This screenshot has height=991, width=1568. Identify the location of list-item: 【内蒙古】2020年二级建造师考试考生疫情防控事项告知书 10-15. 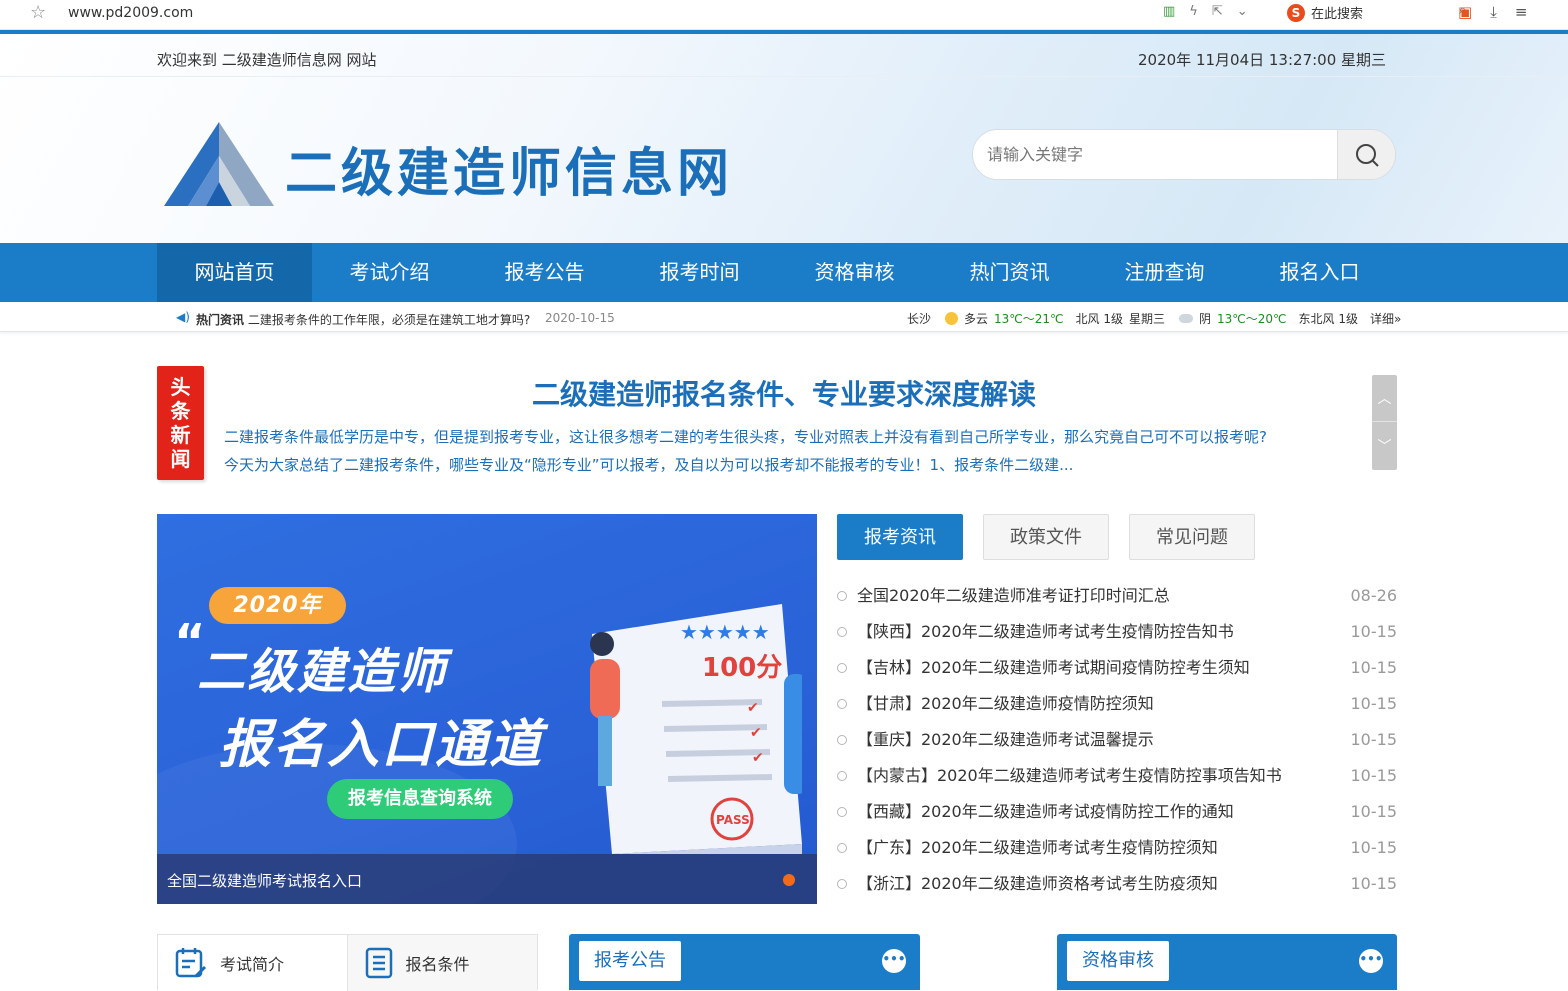
(1117, 776).